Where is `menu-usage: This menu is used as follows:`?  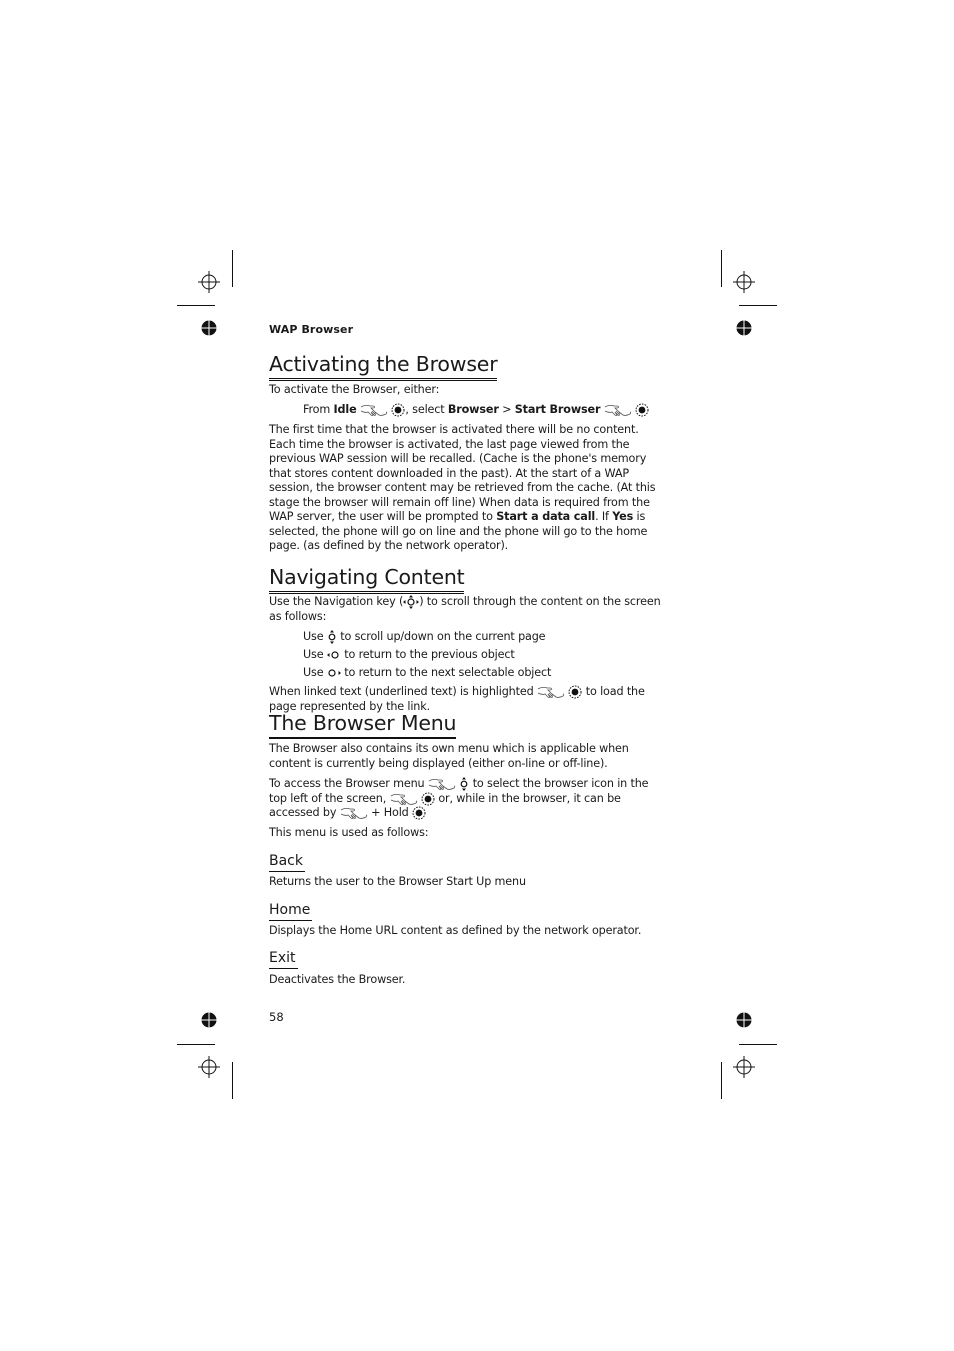
menu-usage: This menu is used as follows: is located at coordinates (349, 832).